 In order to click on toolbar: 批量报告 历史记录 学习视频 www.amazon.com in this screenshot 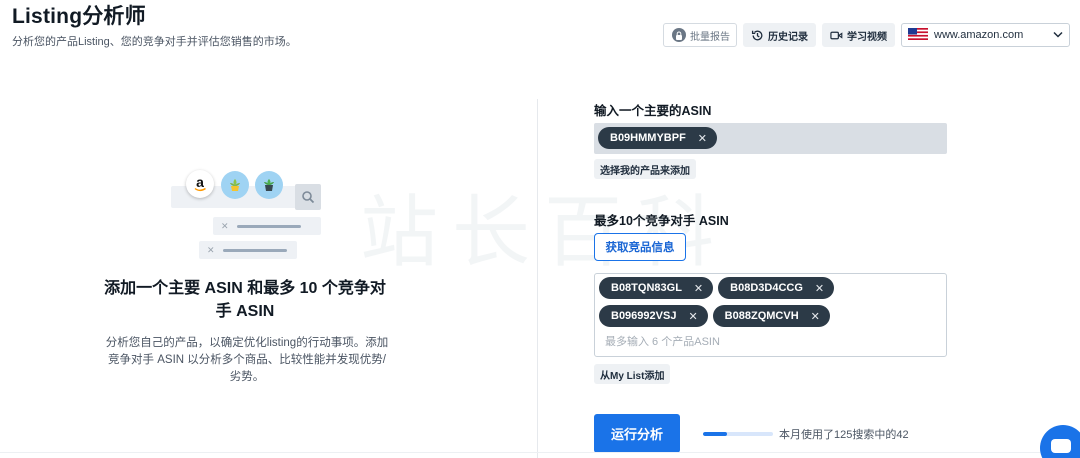, I will do `click(866, 35)`.